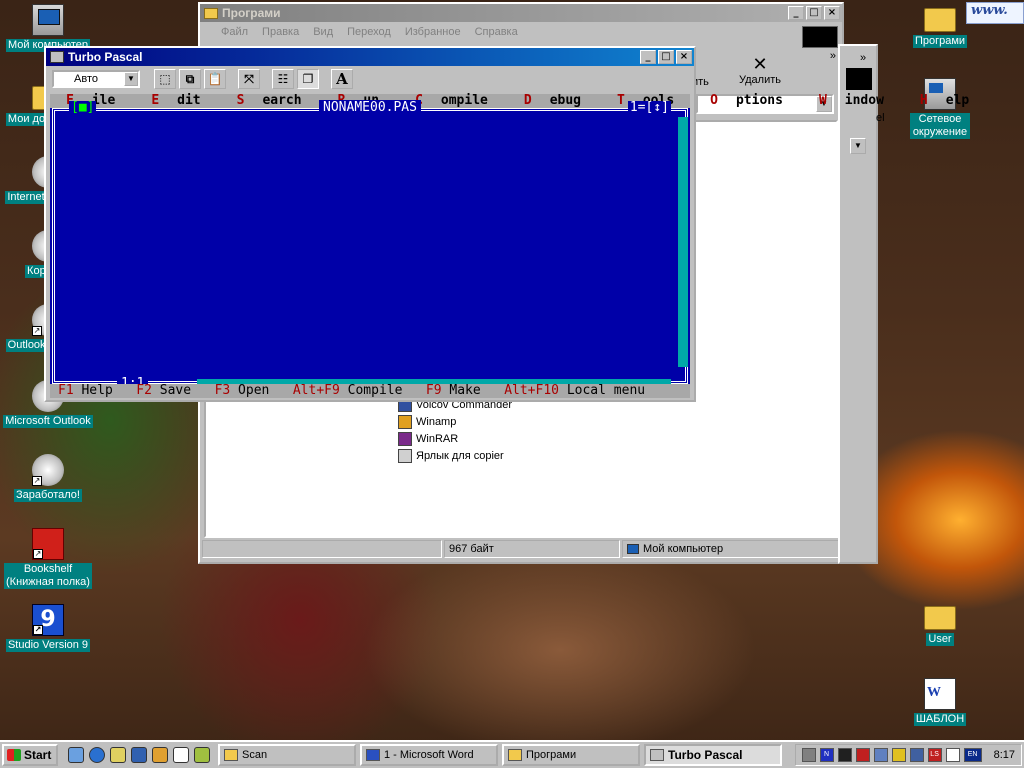 This screenshot has height=768, width=1024. What do you see at coordinates (705, 755) in the screenshot?
I see `task-label: Turbo Pascal` at bounding box center [705, 755].